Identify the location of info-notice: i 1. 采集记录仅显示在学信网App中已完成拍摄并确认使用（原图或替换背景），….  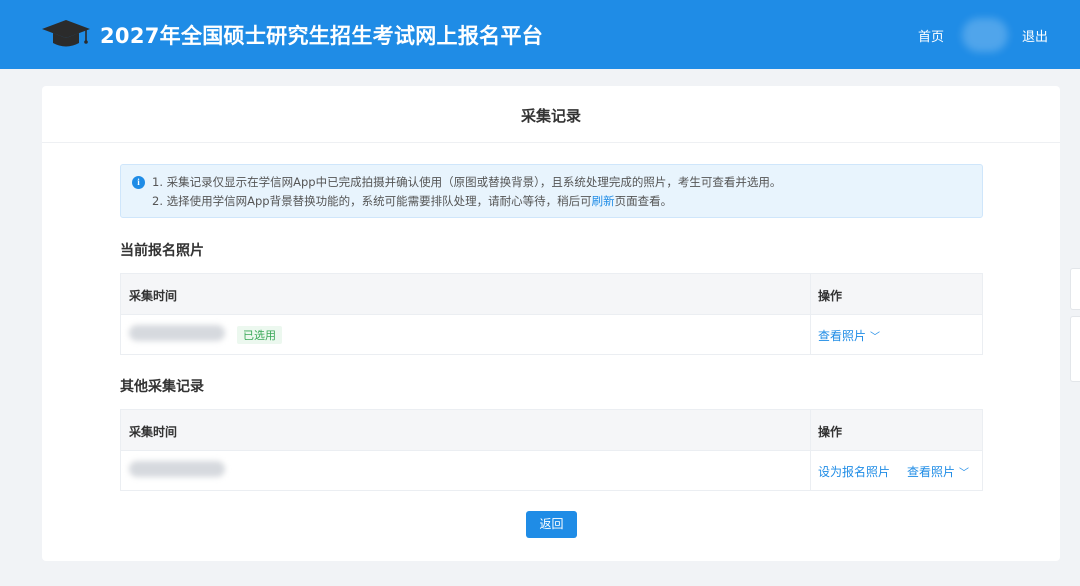
(551, 191).